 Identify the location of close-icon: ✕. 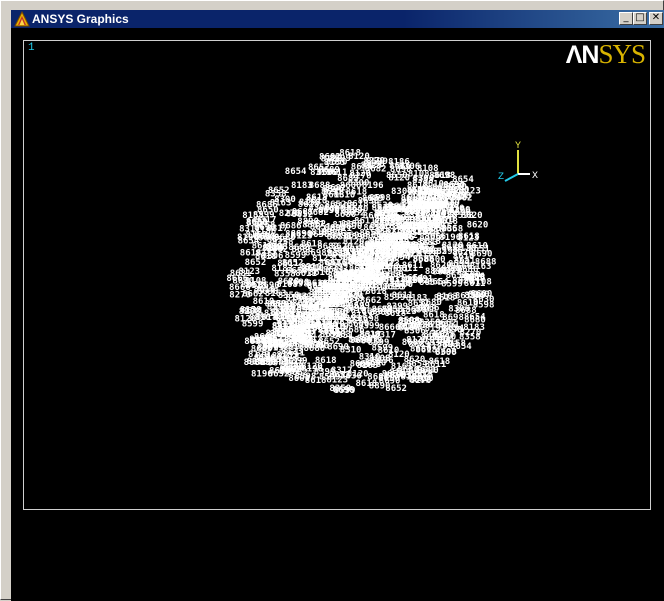
(656, 17).